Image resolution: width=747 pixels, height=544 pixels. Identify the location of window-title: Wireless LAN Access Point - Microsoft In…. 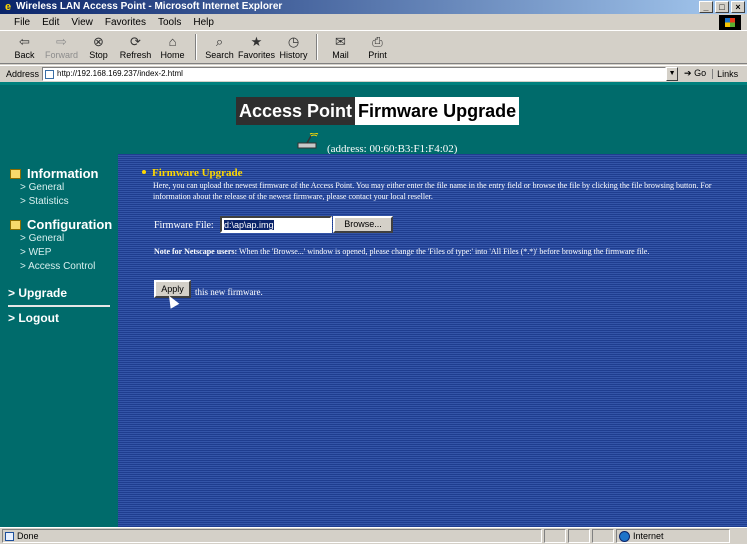
(149, 6).